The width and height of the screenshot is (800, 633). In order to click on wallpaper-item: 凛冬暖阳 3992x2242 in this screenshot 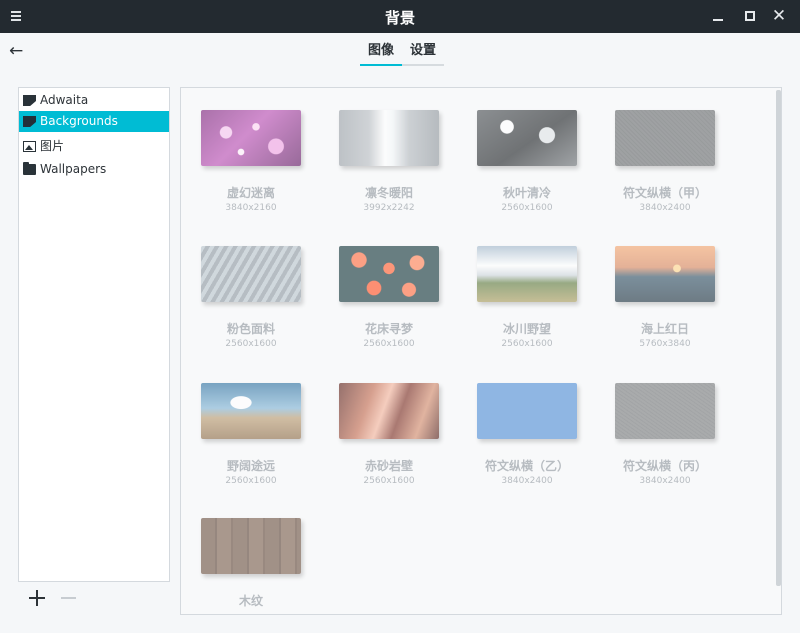, I will do `click(389, 165)`.